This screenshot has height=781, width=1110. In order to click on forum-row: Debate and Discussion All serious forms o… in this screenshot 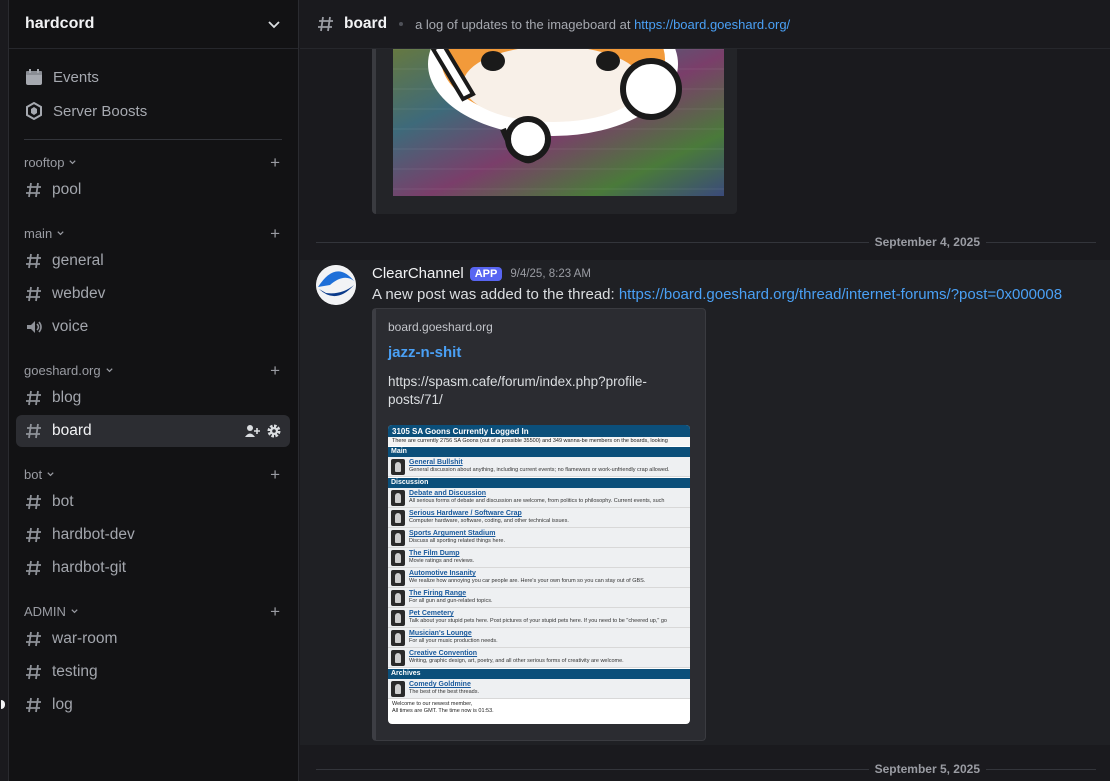, I will do `click(539, 498)`.